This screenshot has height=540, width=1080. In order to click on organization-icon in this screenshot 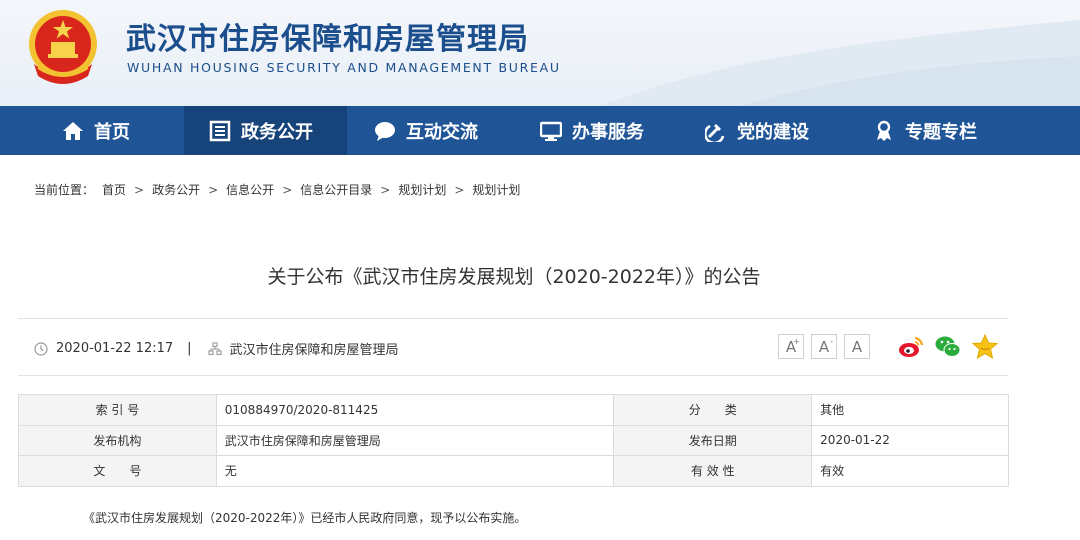, I will do `click(214, 348)`.